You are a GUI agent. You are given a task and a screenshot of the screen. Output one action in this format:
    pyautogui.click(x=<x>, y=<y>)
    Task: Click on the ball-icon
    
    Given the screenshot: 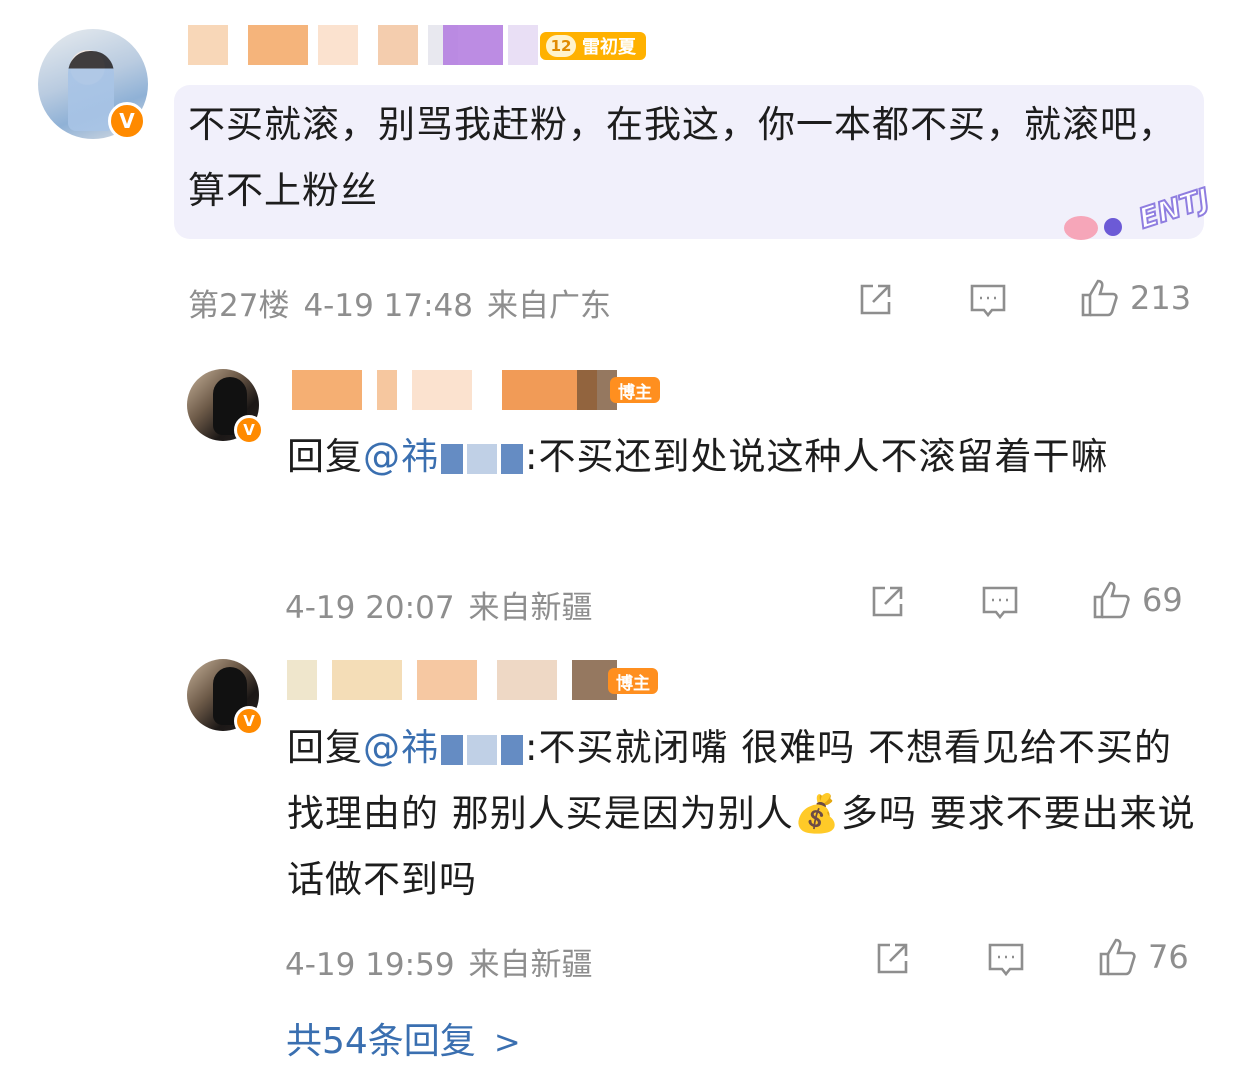 What is the action you would take?
    pyautogui.click(x=1113, y=227)
    